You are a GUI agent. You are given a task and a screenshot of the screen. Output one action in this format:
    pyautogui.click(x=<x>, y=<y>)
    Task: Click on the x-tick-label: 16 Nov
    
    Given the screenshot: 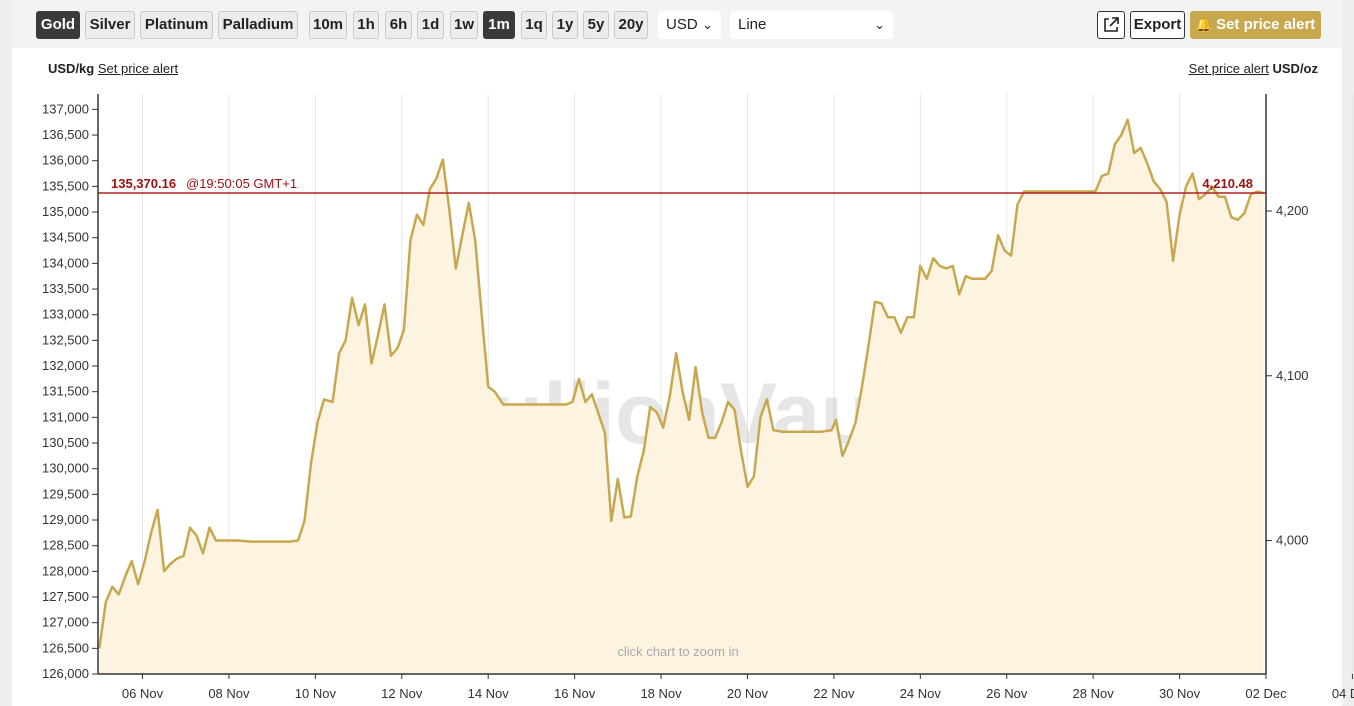 What is the action you would take?
    pyautogui.click(x=575, y=693)
    